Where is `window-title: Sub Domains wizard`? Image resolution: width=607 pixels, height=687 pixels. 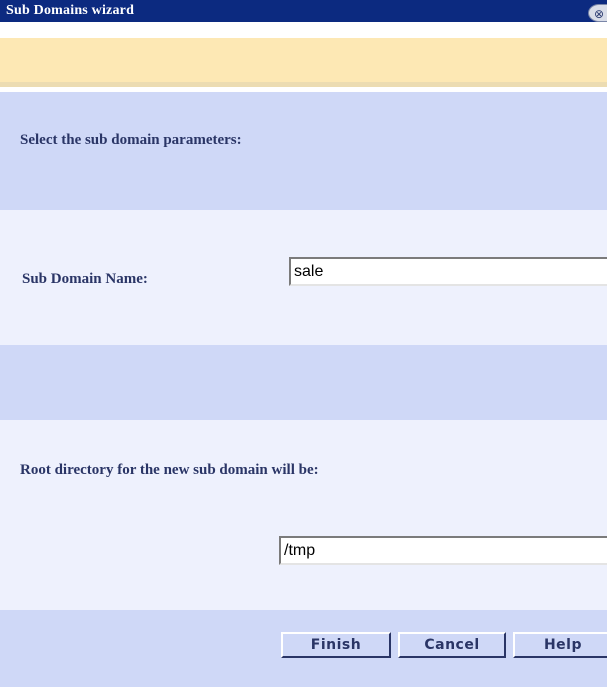 window-title: Sub Domains wizard is located at coordinates (70, 10).